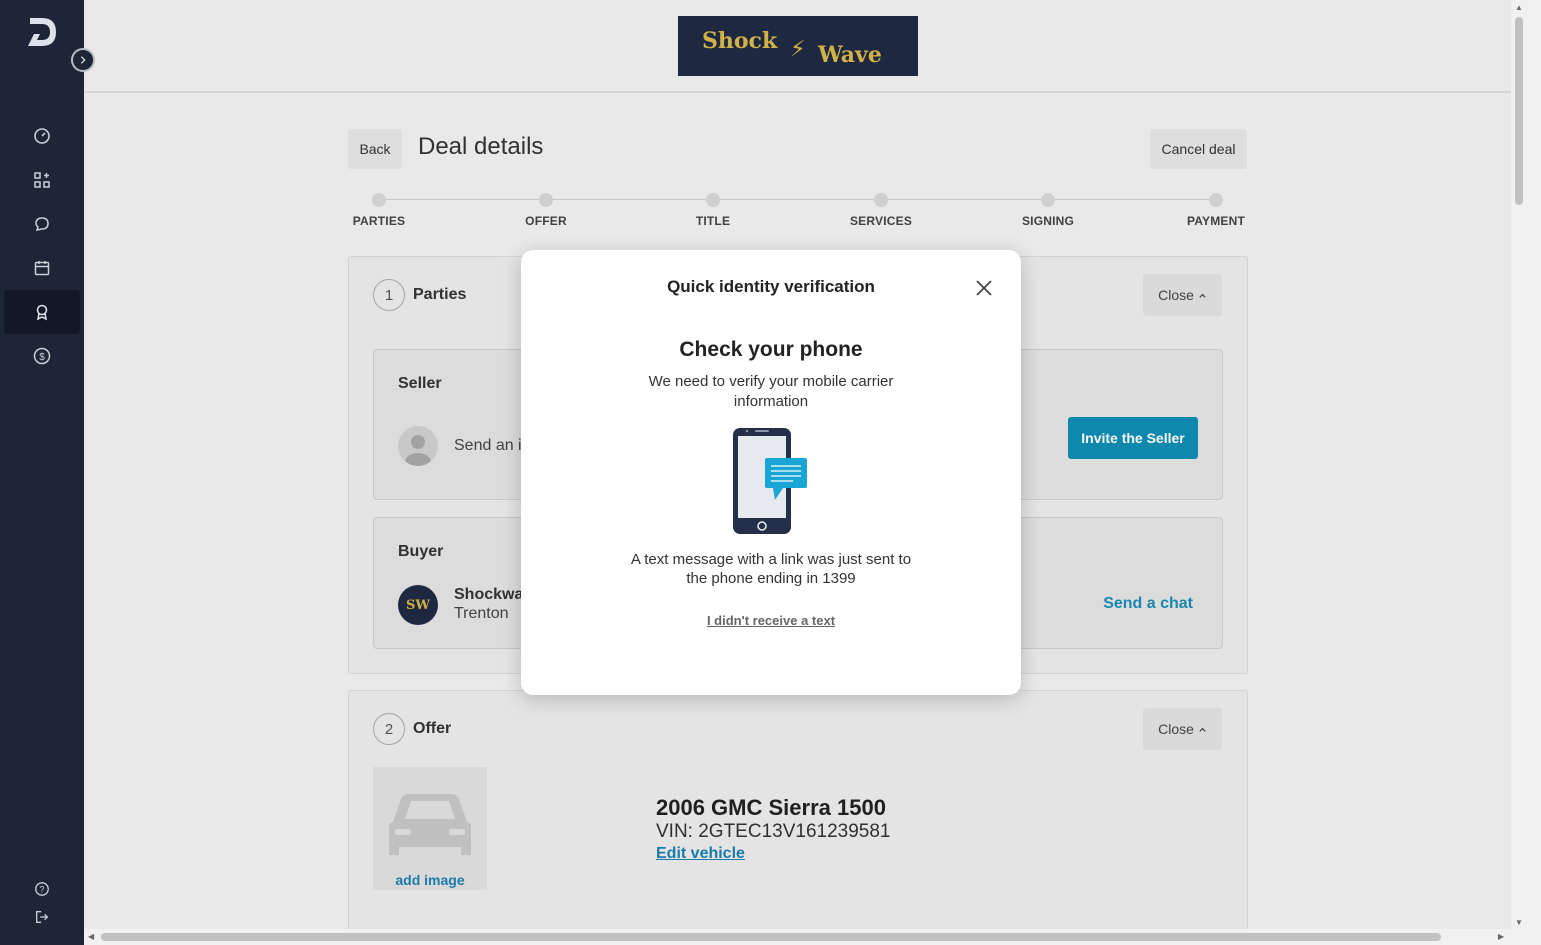  I want to click on award-icon, so click(42, 312).